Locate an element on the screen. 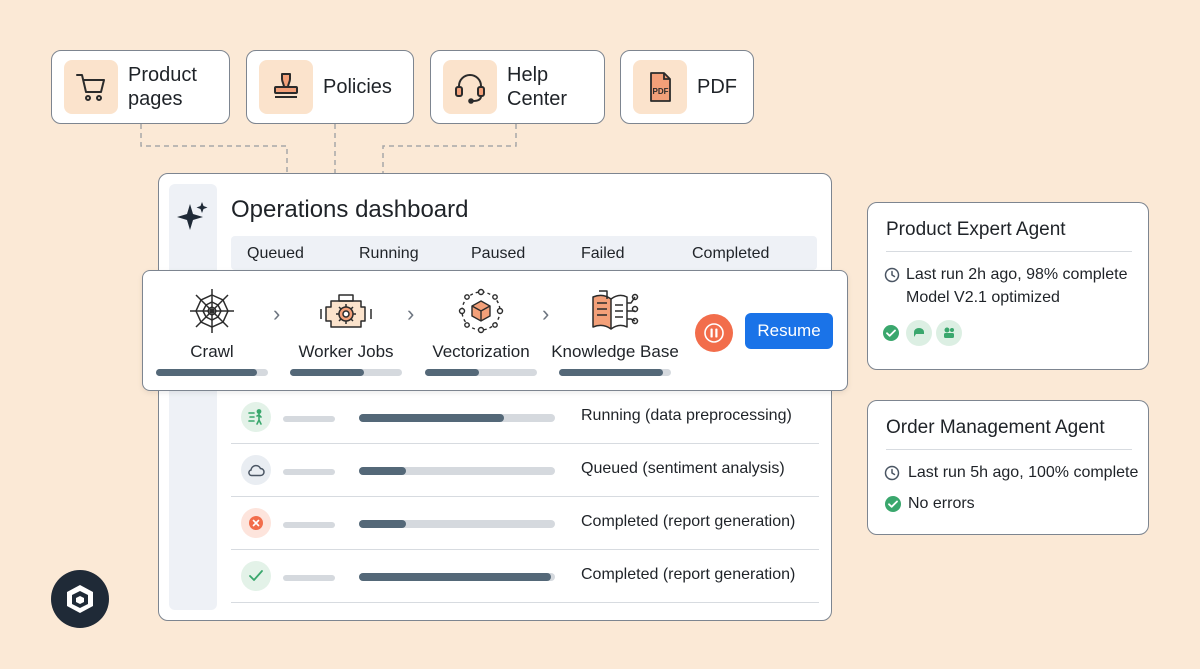  stage-label: Knowledge Base is located at coordinates (615, 351).